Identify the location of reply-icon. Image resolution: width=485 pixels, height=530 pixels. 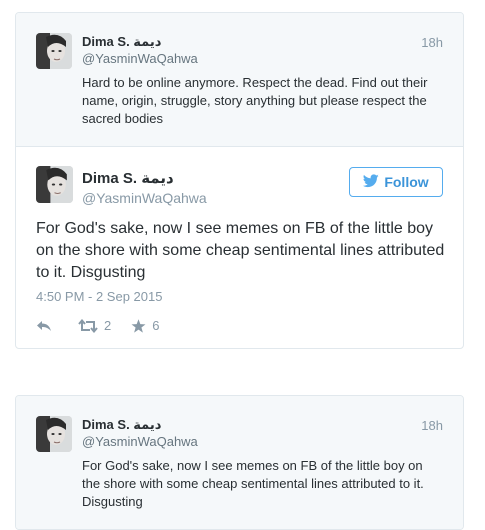
(44, 326).